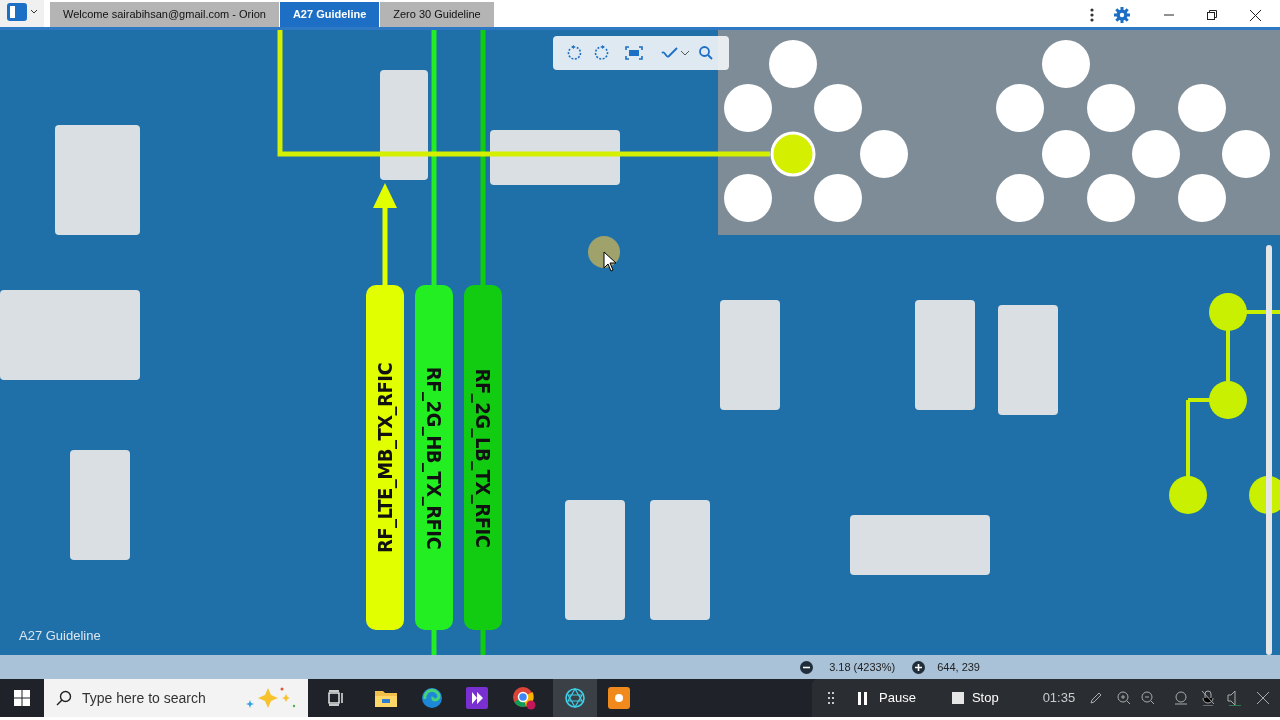  What do you see at coordinates (862, 698) in the screenshot?
I see `pause-icon` at bounding box center [862, 698].